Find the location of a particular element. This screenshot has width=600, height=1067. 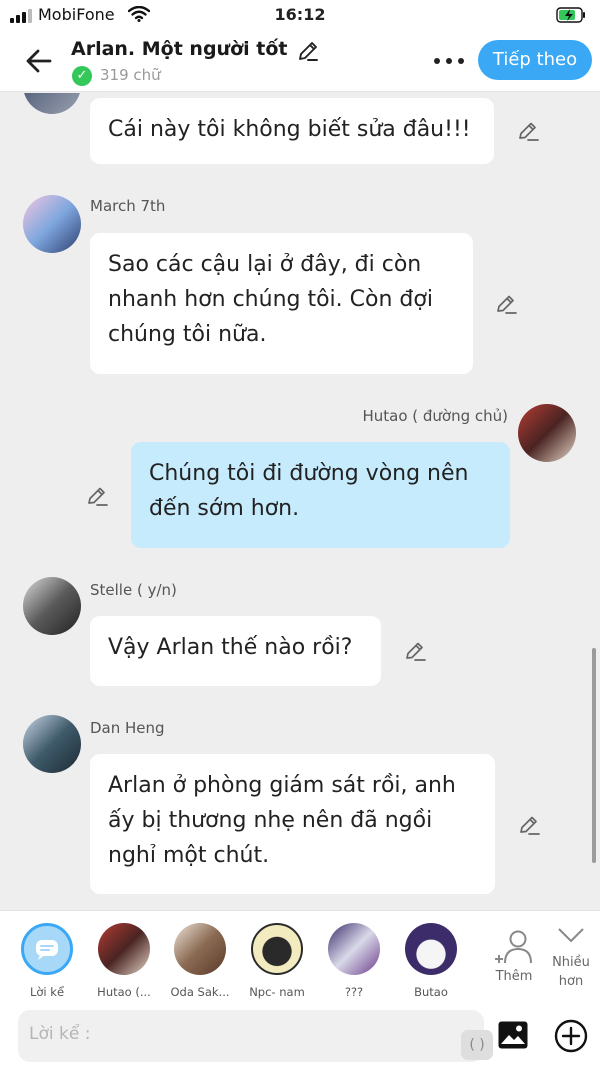

input-placeholder: Lời kể : is located at coordinates (60, 1034).